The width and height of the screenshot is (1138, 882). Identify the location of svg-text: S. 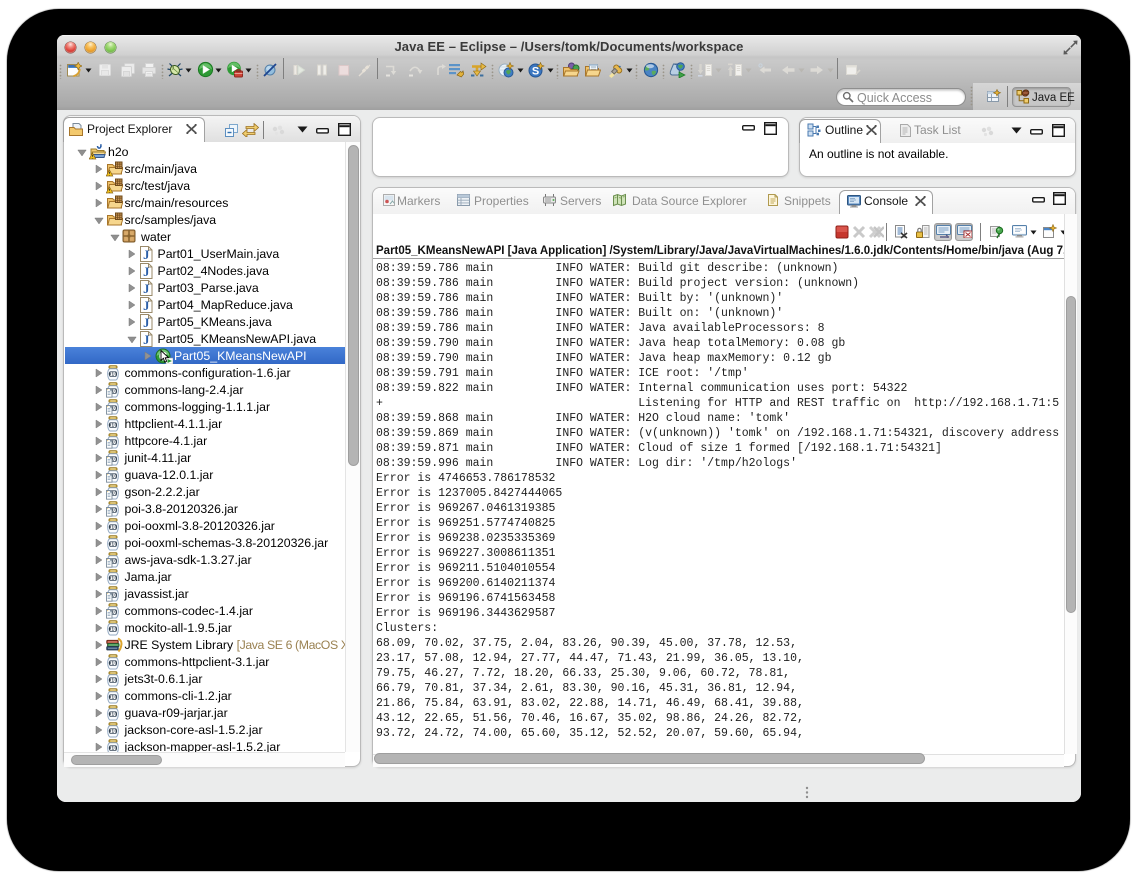
(535, 72).